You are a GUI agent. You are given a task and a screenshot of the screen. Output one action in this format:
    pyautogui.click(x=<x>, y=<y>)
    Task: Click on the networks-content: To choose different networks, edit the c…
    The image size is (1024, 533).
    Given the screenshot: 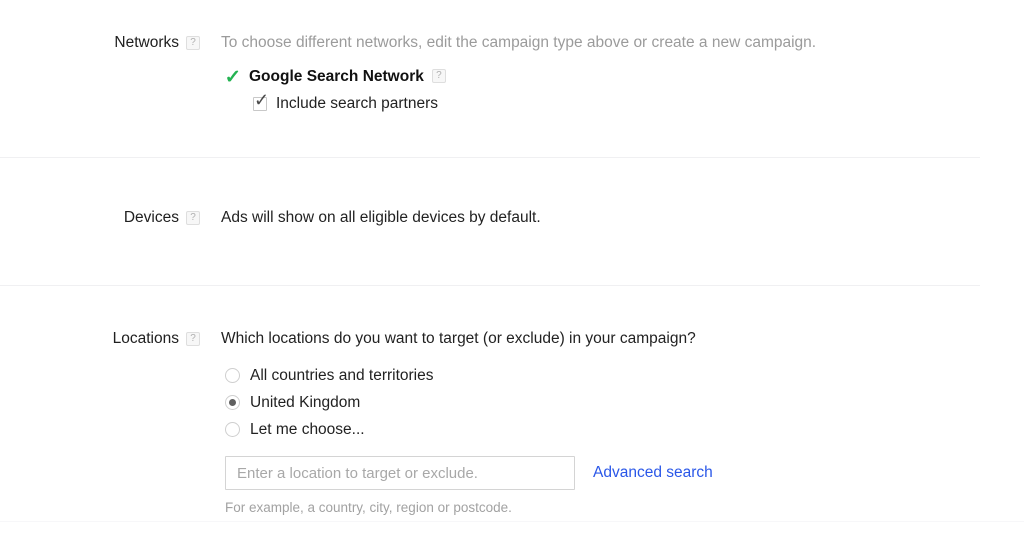 What is the action you would take?
    pyautogui.click(x=612, y=73)
    